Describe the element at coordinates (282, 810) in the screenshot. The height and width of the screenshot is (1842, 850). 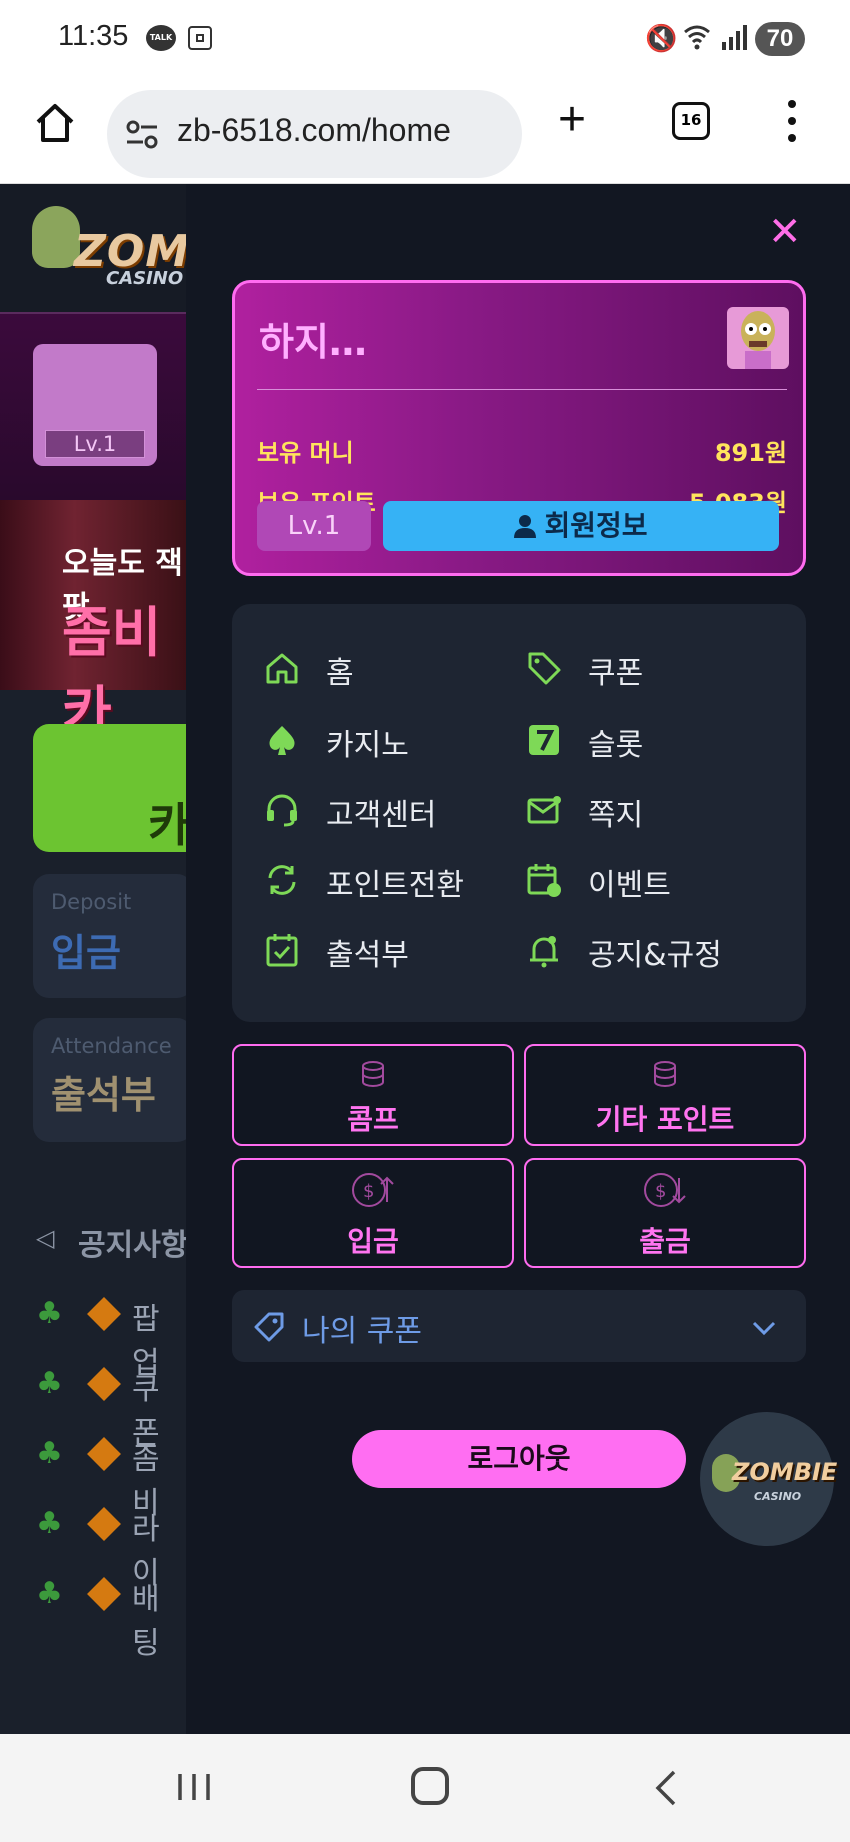
I see `headset-icon` at that location.